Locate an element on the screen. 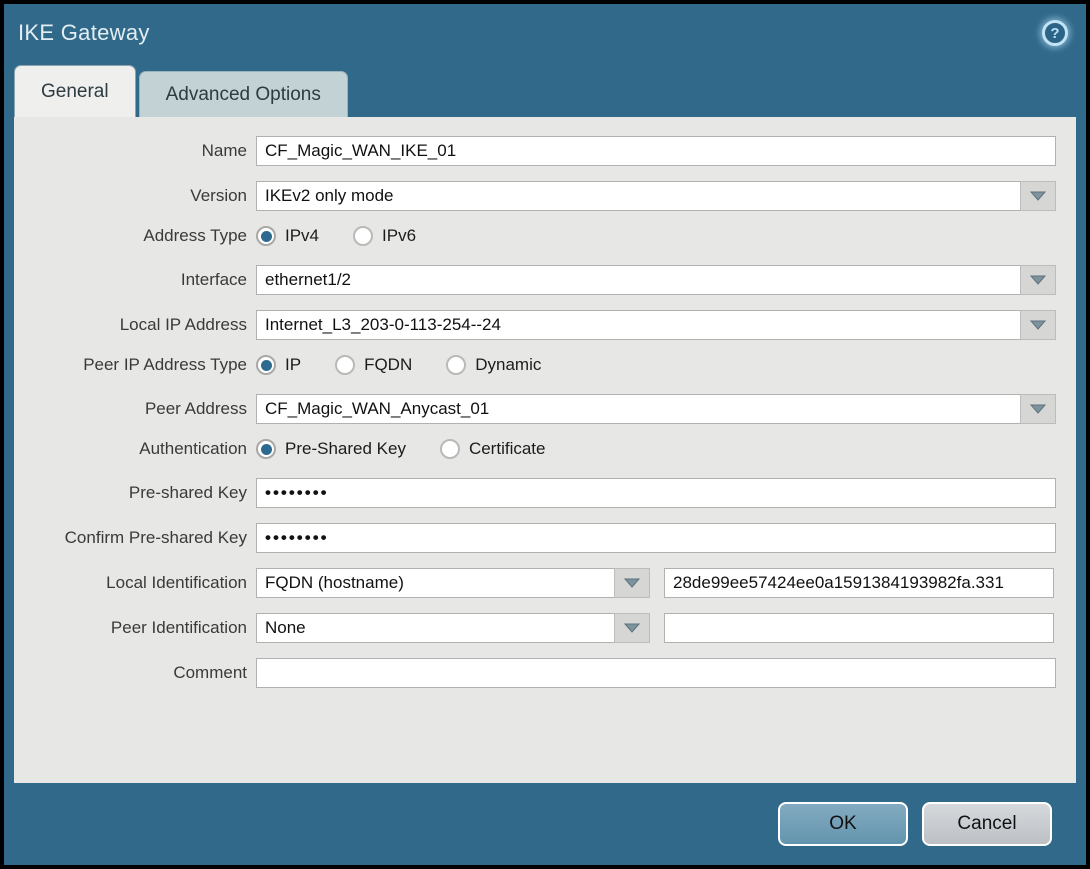 This screenshot has width=1090, height=869. peer-address-dropdown-button is located at coordinates (1038, 409).